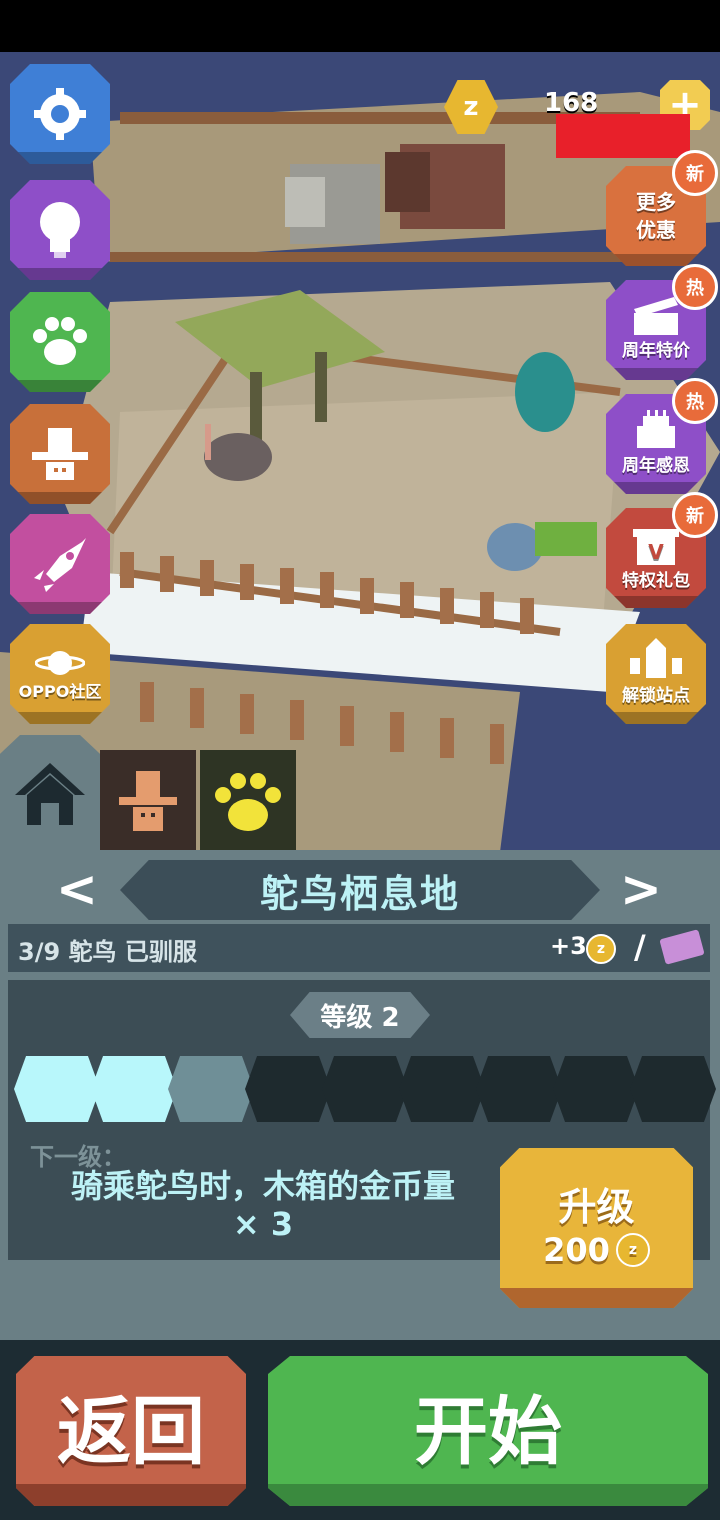 This screenshot has height=1520, width=720. I want to click on start-button: 开始, so click(488, 1431).